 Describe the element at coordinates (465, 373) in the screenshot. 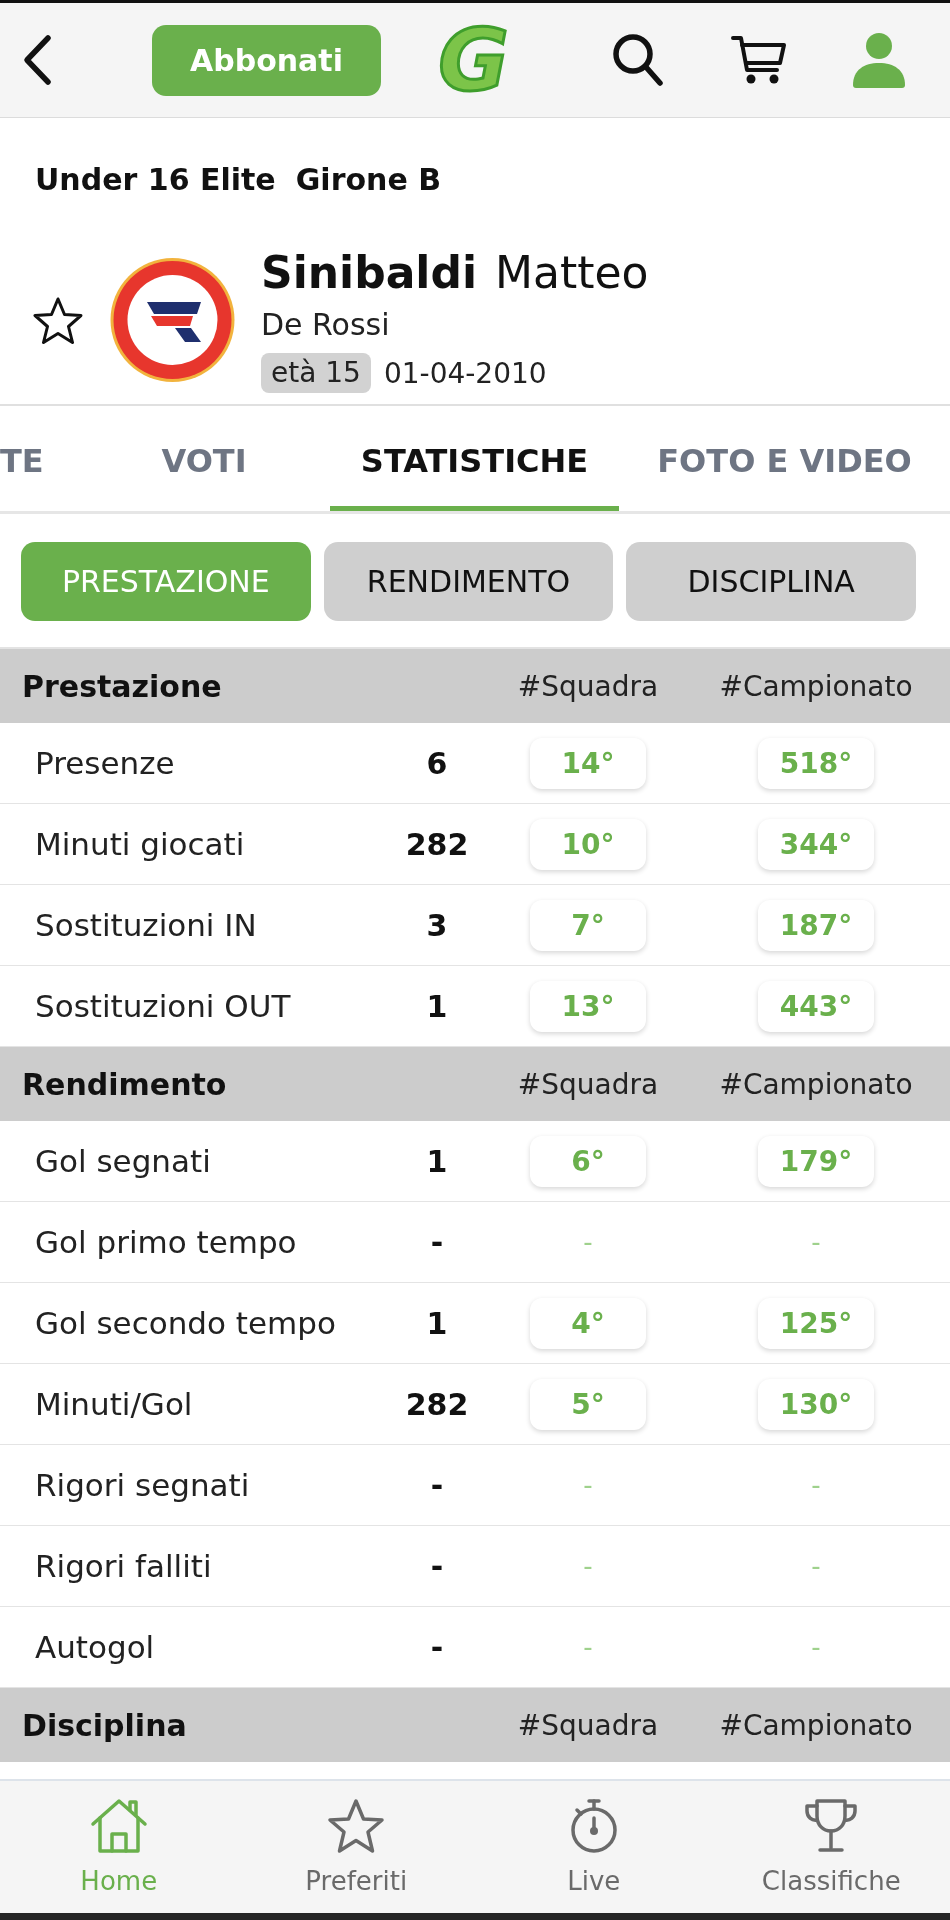

I see `birth-date: 01-04-2010` at that location.